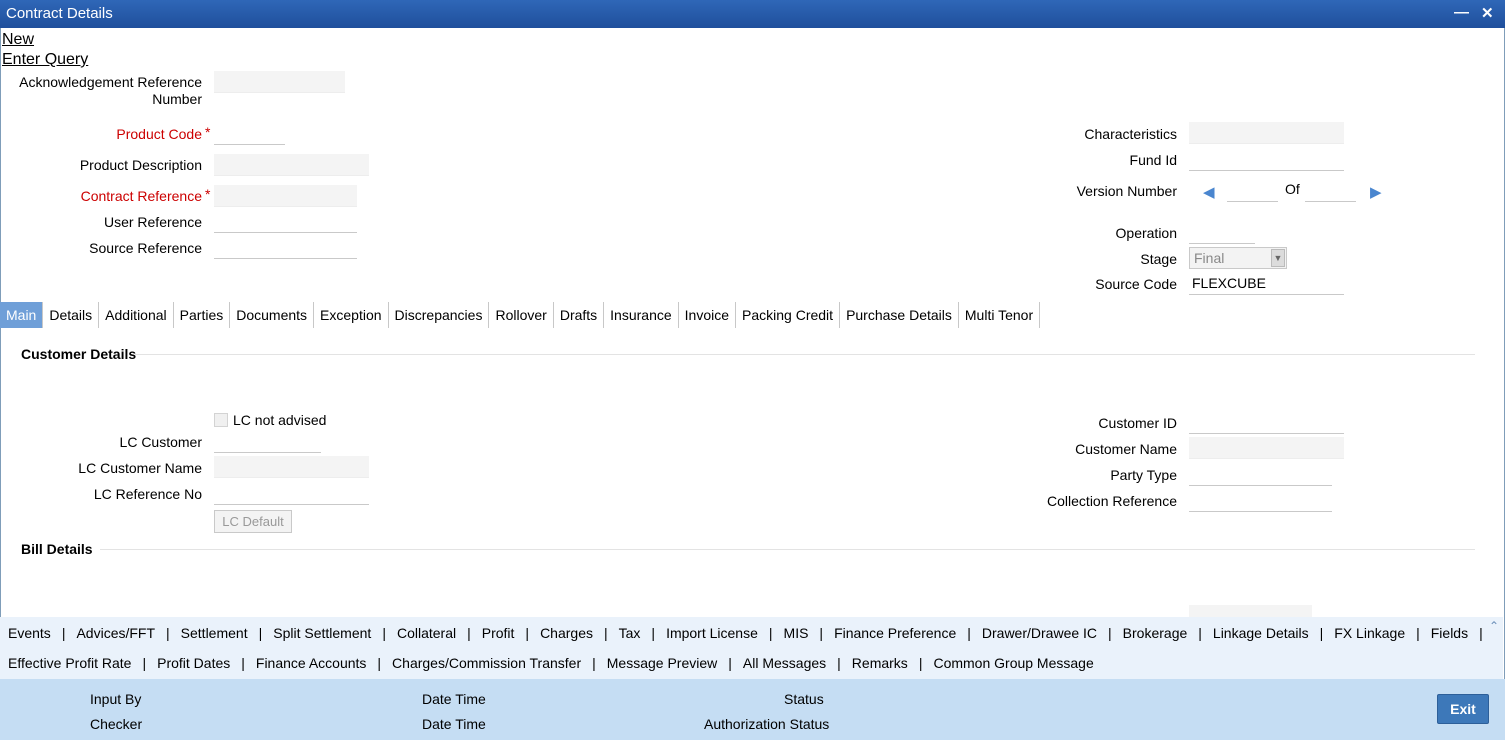  What do you see at coordinates (708, 315) in the screenshot?
I see `tab-invoice: Invoice` at bounding box center [708, 315].